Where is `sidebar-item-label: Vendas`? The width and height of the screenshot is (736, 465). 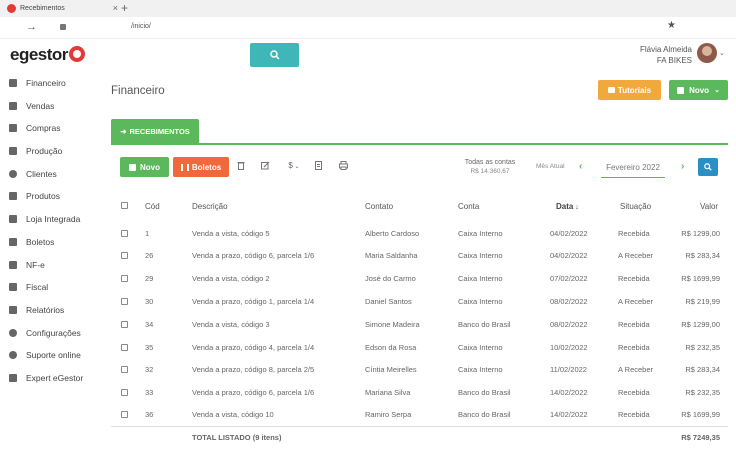
sidebar-item-label: Vendas is located at coordinates (40, 106).